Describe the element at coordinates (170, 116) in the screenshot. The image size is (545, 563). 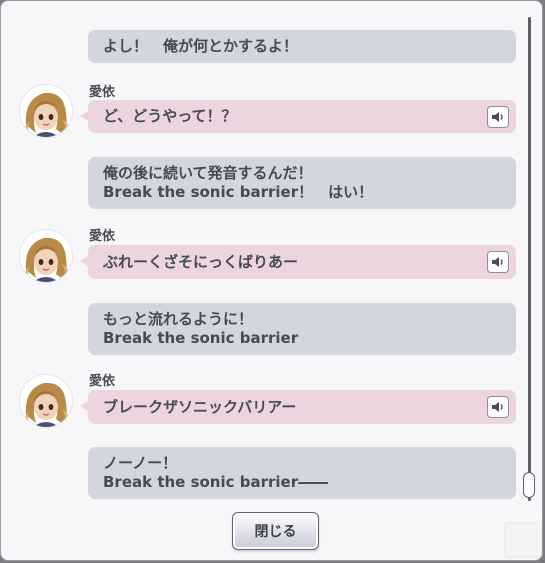
I see `message-text: ど、どうやって！？` at that location.